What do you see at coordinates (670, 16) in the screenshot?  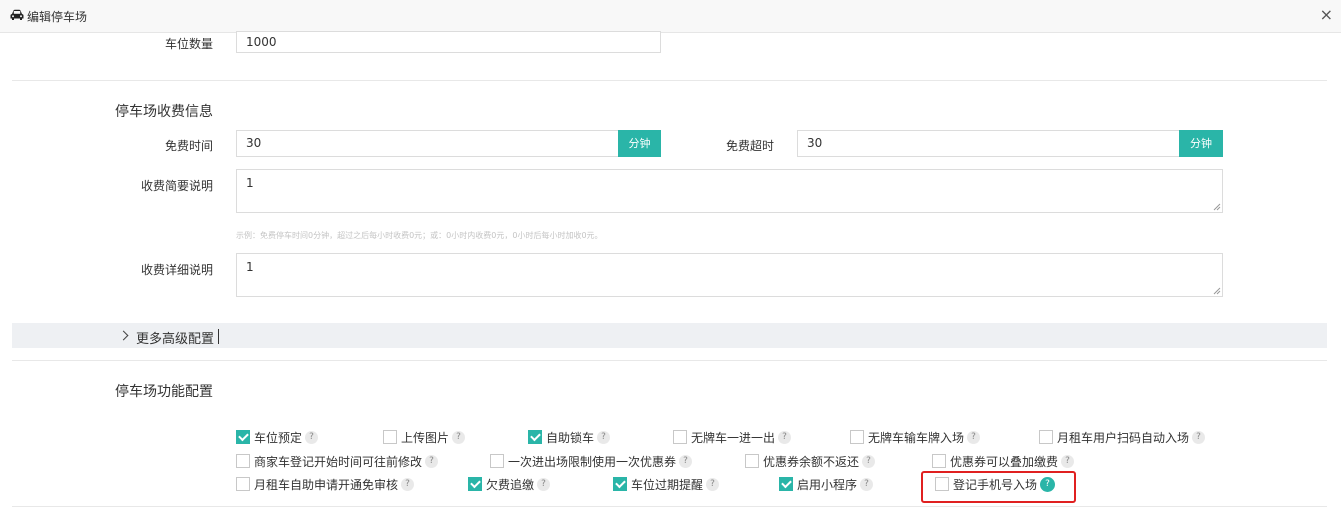 I see `dialog-title-bar: 编辑停车场 ×` at bounding box center [670, 16].